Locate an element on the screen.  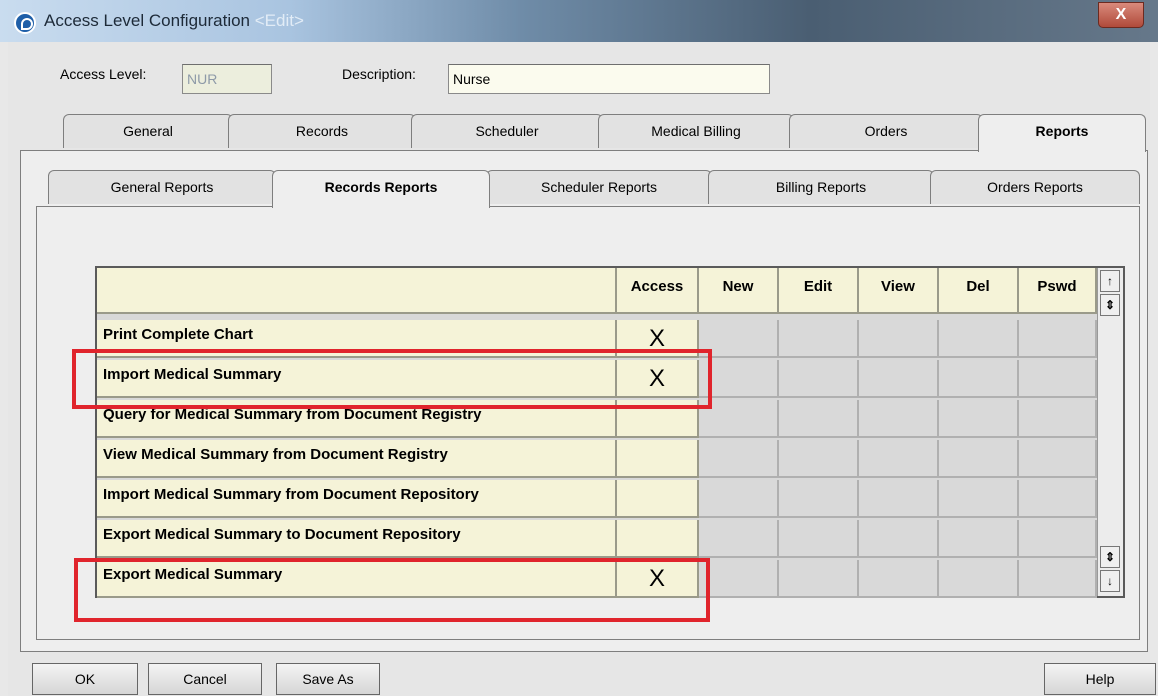
column-header-view: View is located at coordinates (899, 291).